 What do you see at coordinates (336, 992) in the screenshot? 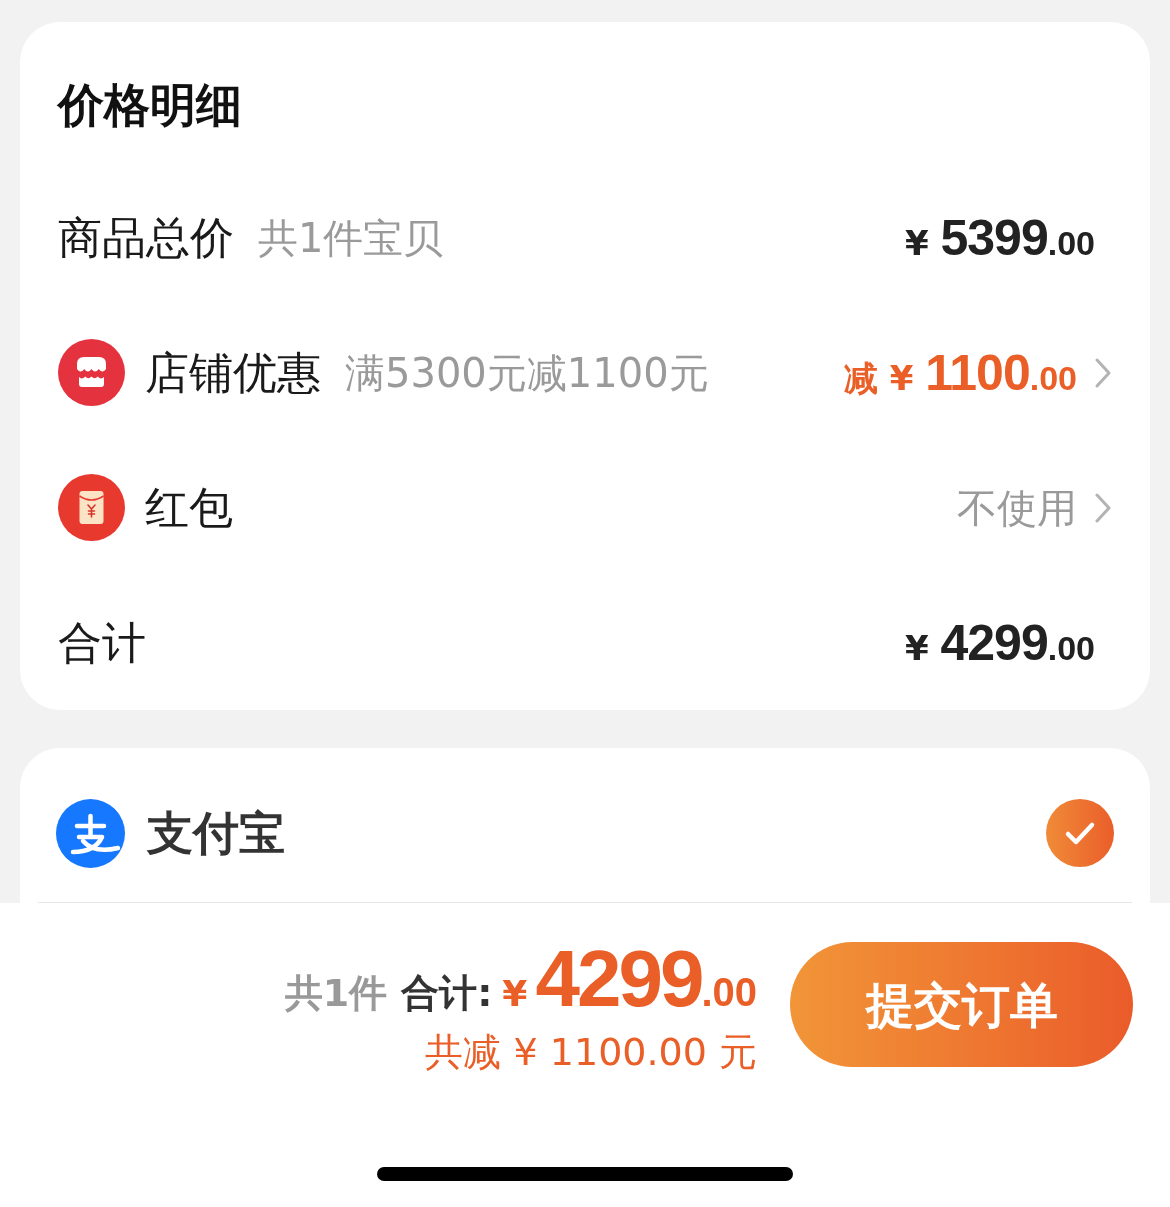
I see `item-count: 共1件` at bounding box center [336, 992].